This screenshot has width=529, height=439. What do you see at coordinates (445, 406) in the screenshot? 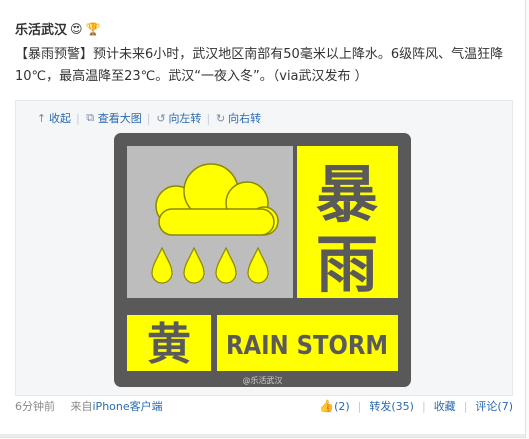
I see `favorite-button: 收藏` at bounding box center [445, 406].